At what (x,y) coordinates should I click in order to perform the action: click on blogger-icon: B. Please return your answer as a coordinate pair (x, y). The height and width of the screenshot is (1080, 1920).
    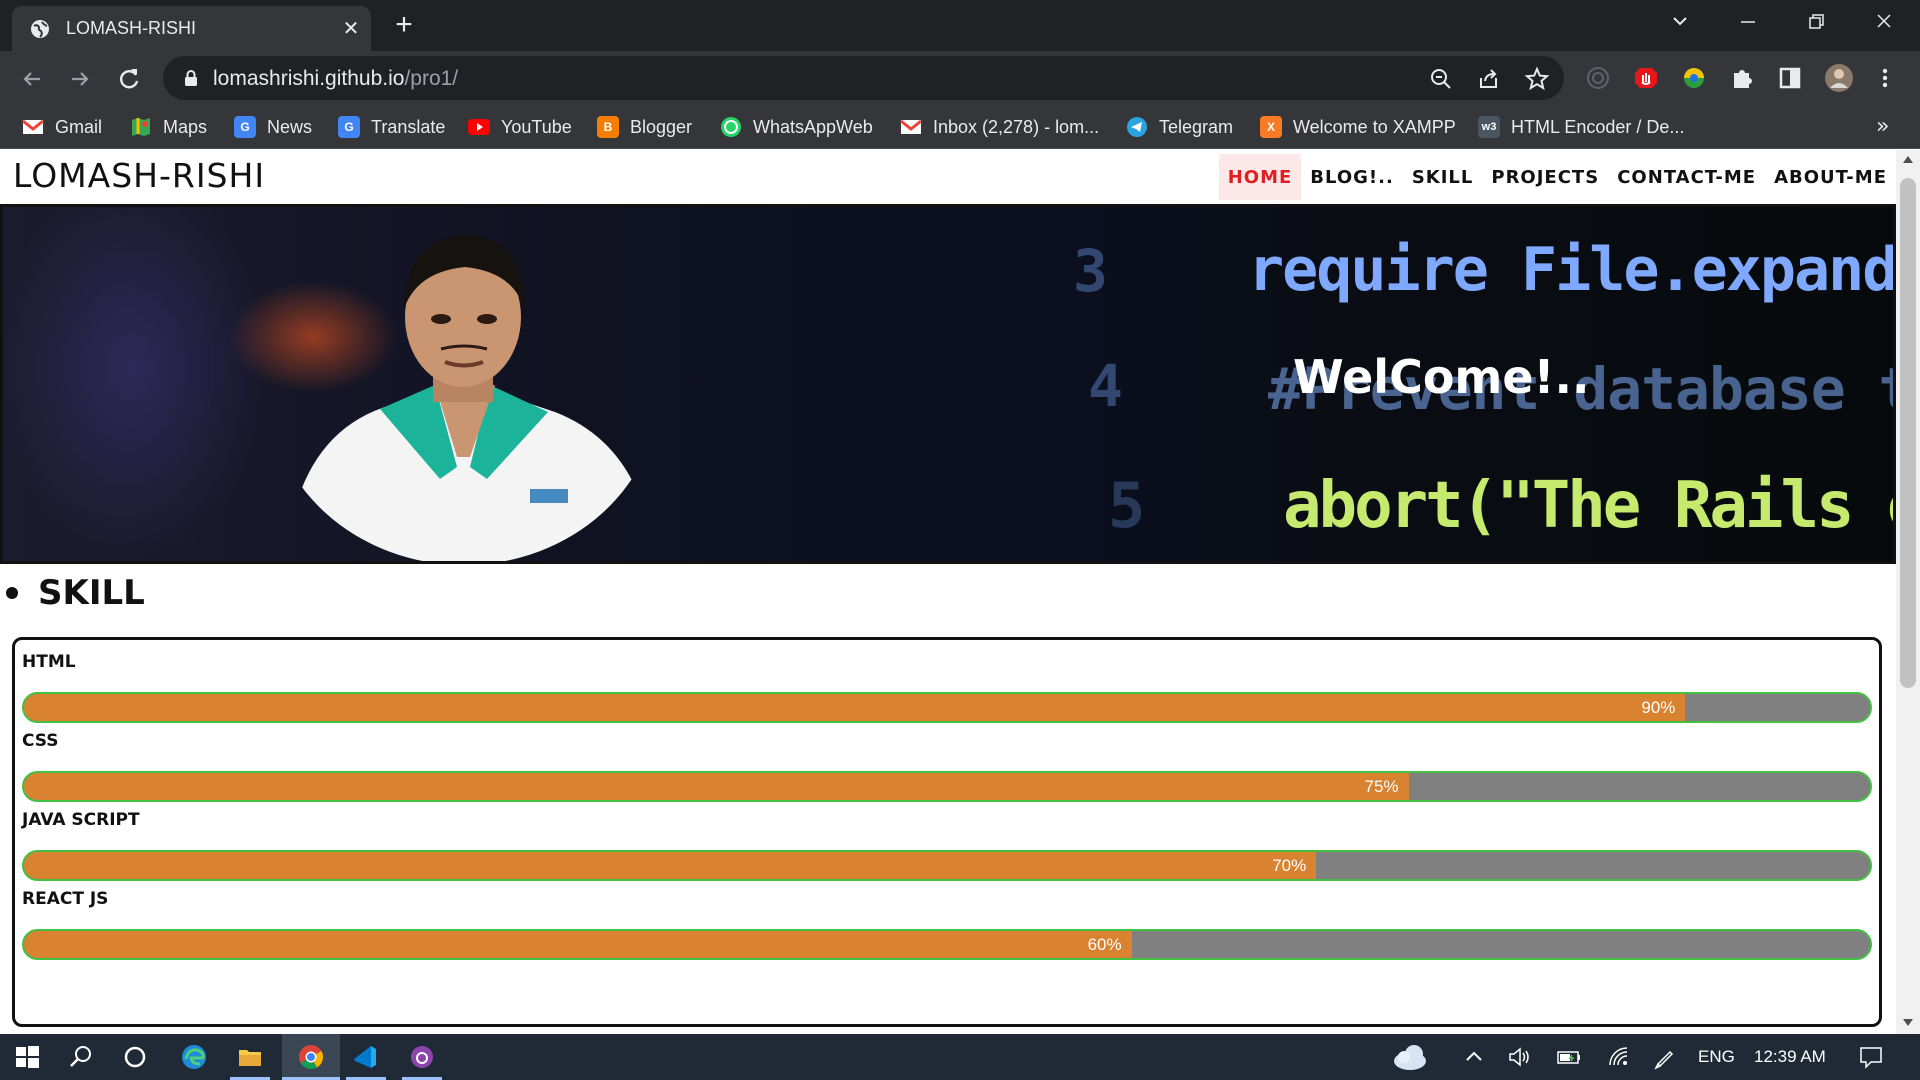
    Looking at the image, I should click on (608, 127).